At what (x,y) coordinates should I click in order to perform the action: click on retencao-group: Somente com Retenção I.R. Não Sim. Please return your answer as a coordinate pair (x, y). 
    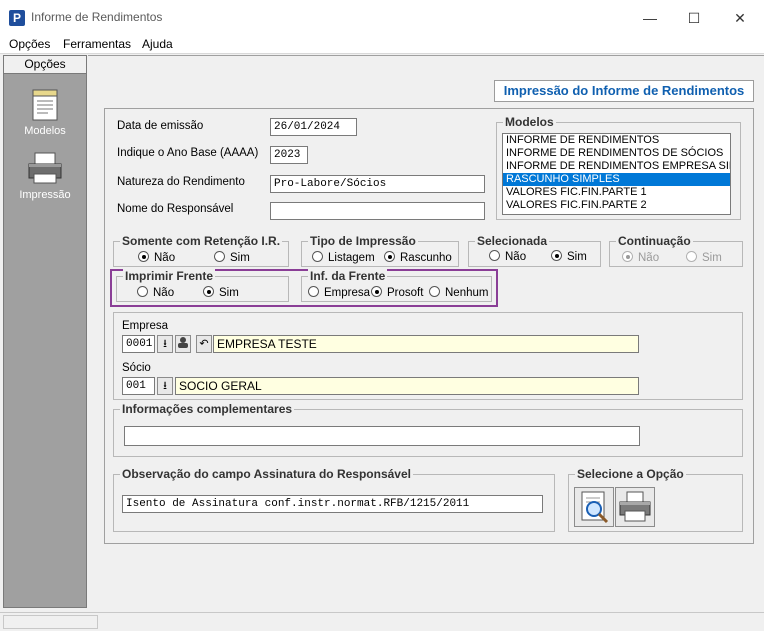
    Looking at the image, I should click on (201, 250).